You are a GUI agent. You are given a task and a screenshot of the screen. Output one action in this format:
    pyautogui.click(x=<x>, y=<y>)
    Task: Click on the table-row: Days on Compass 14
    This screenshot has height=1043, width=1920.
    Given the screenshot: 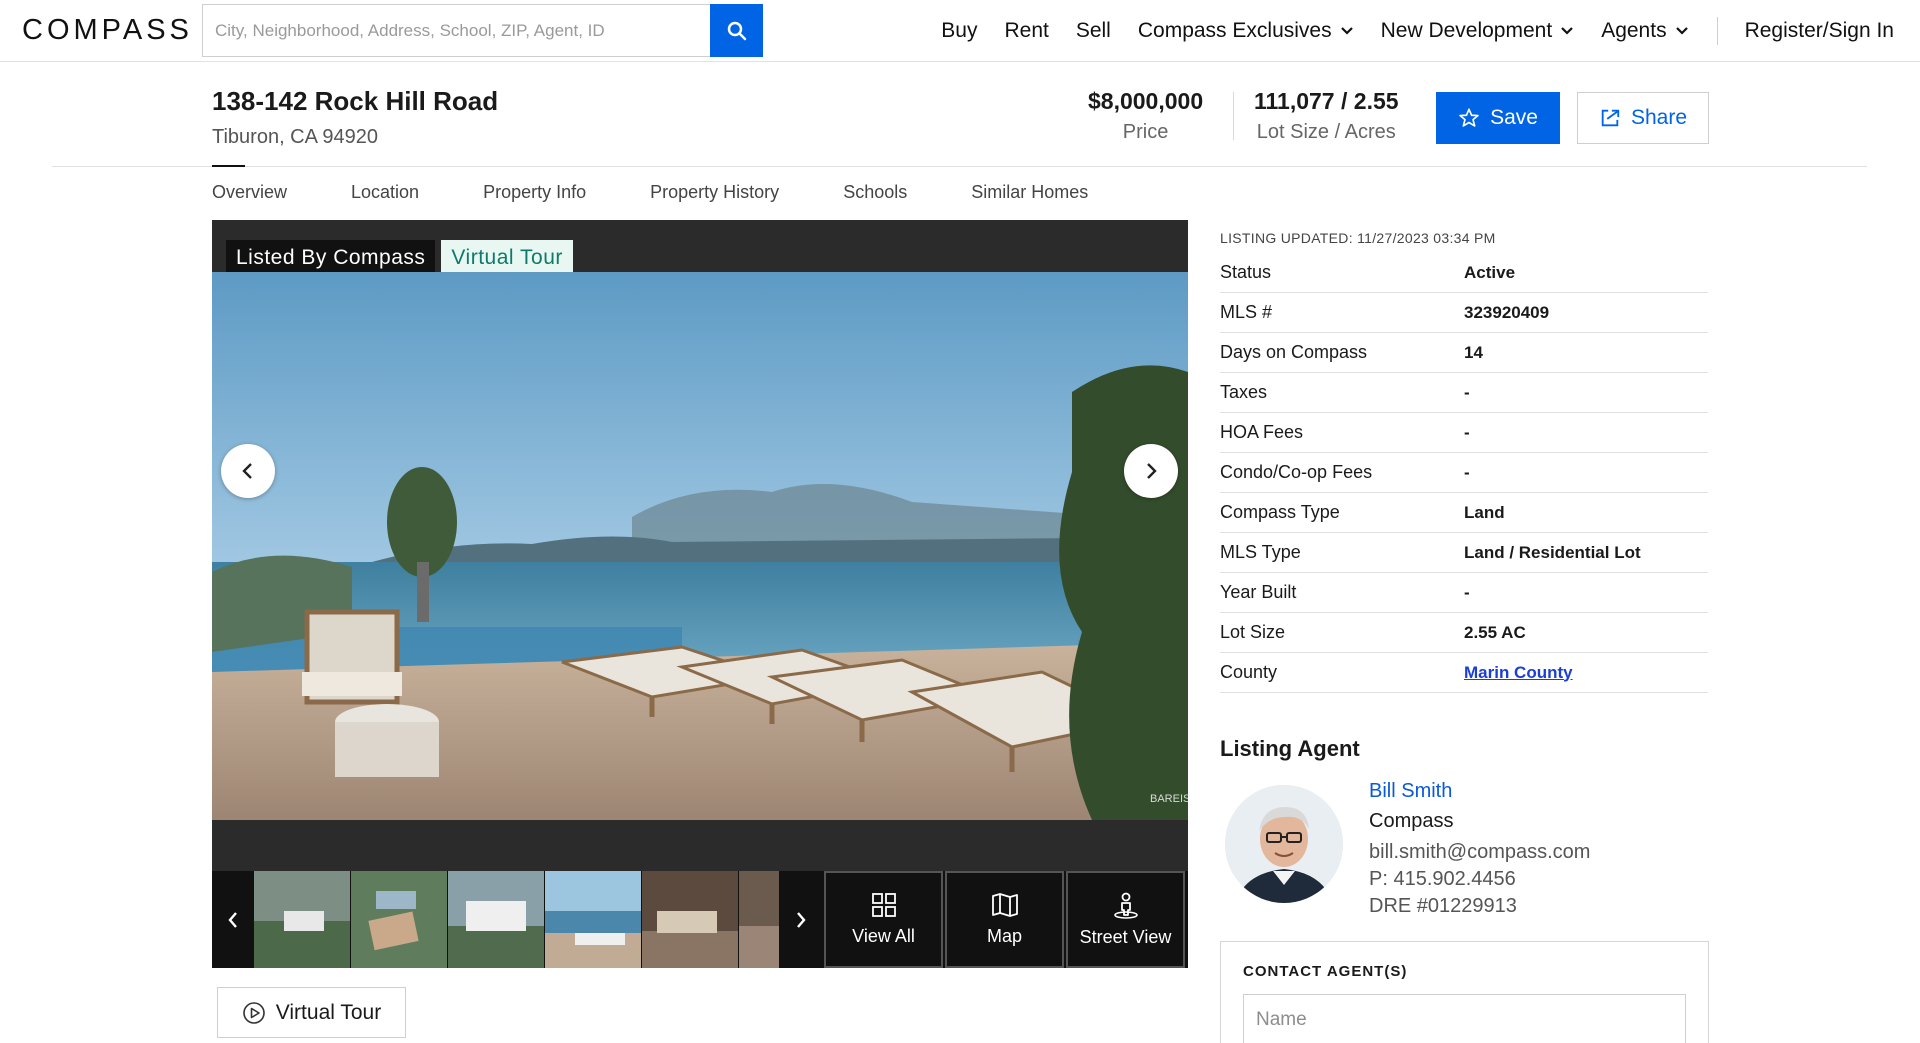 What is the action you would take?
    pyautogui.click(x=1464, y=353)
    